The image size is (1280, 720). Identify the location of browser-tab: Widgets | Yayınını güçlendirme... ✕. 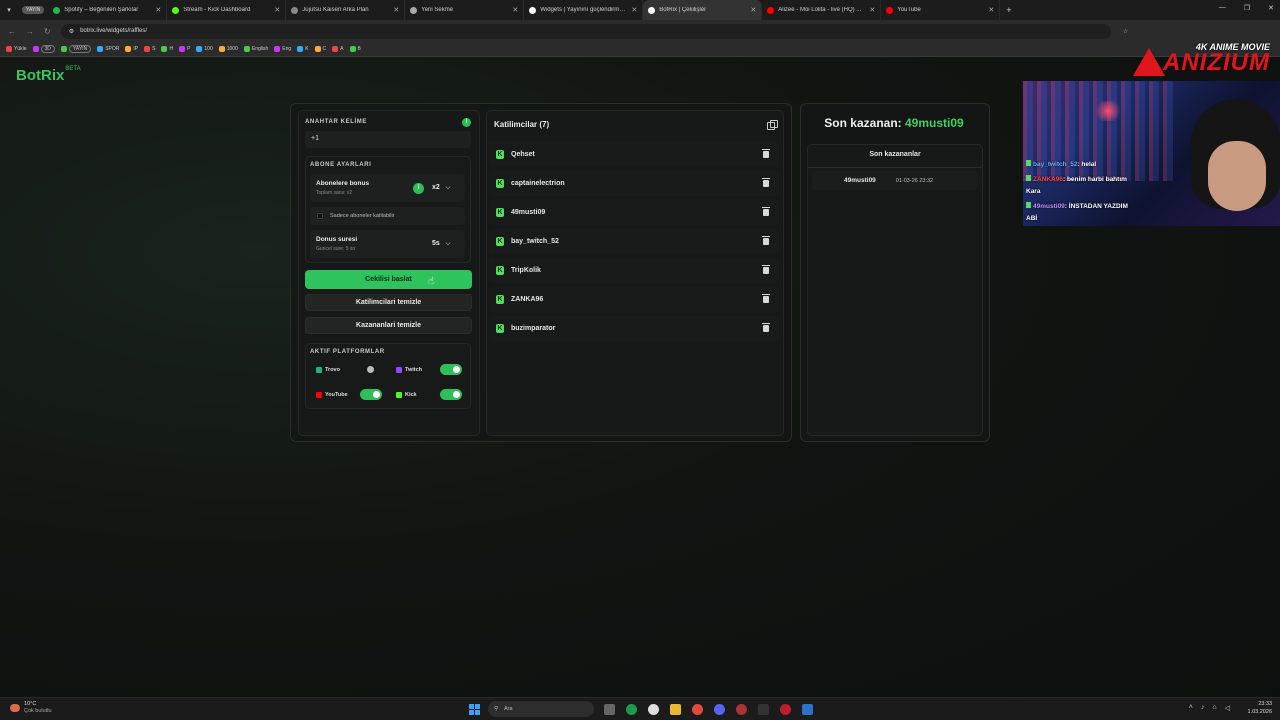
(584, 10).